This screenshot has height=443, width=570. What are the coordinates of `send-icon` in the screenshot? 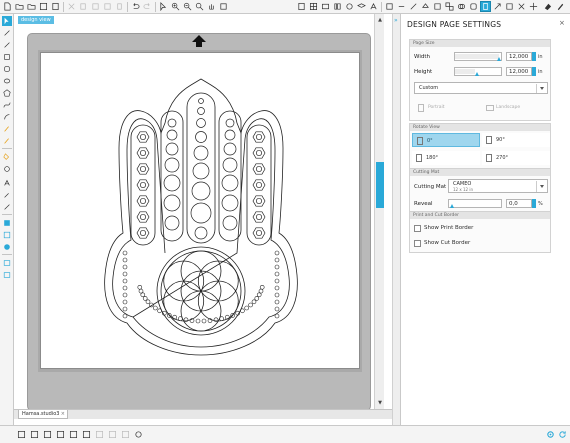 It's located at (325, 6).